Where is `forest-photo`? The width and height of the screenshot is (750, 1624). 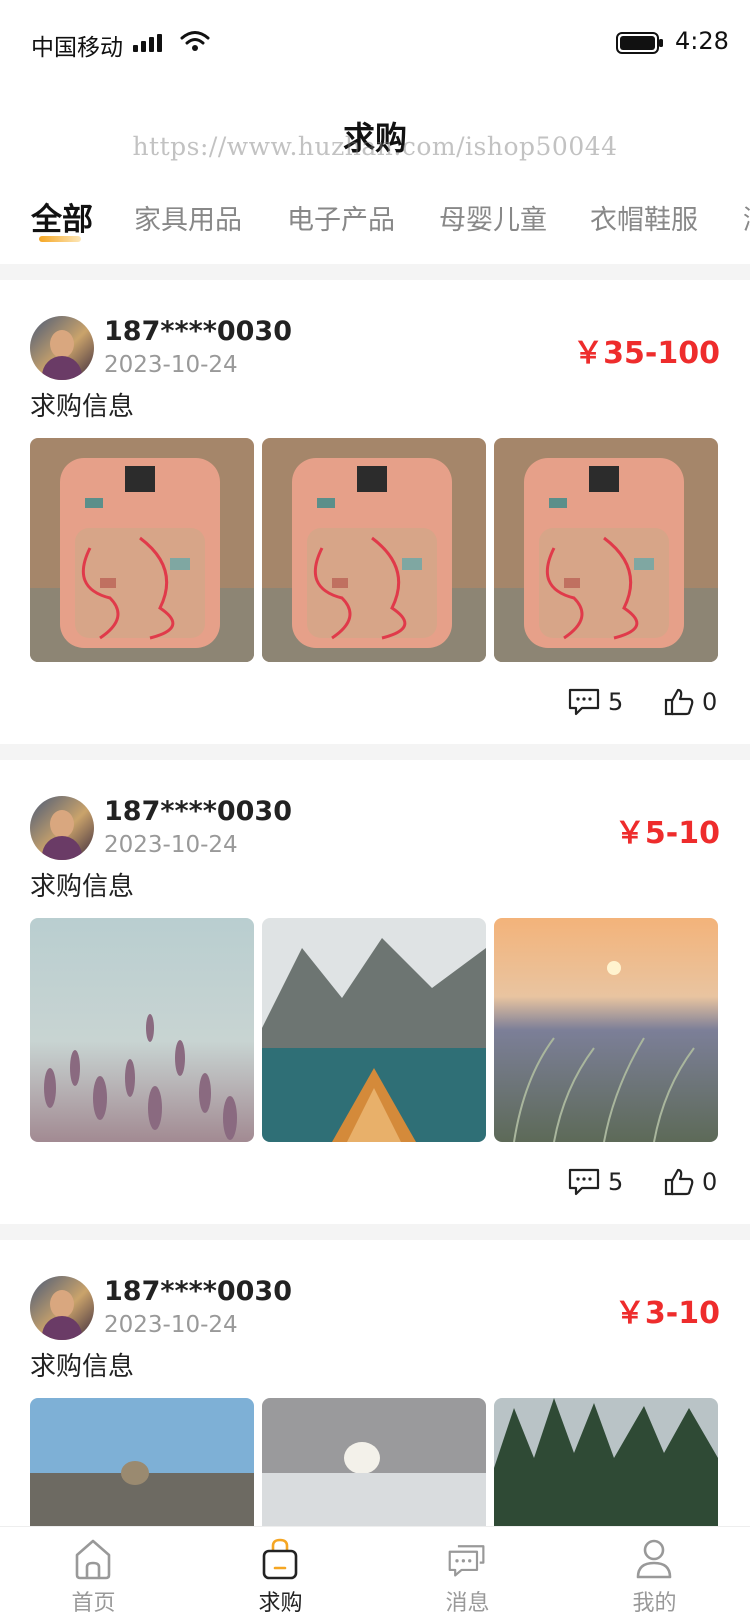 forest-photo is located at coordinates (606, 1462).